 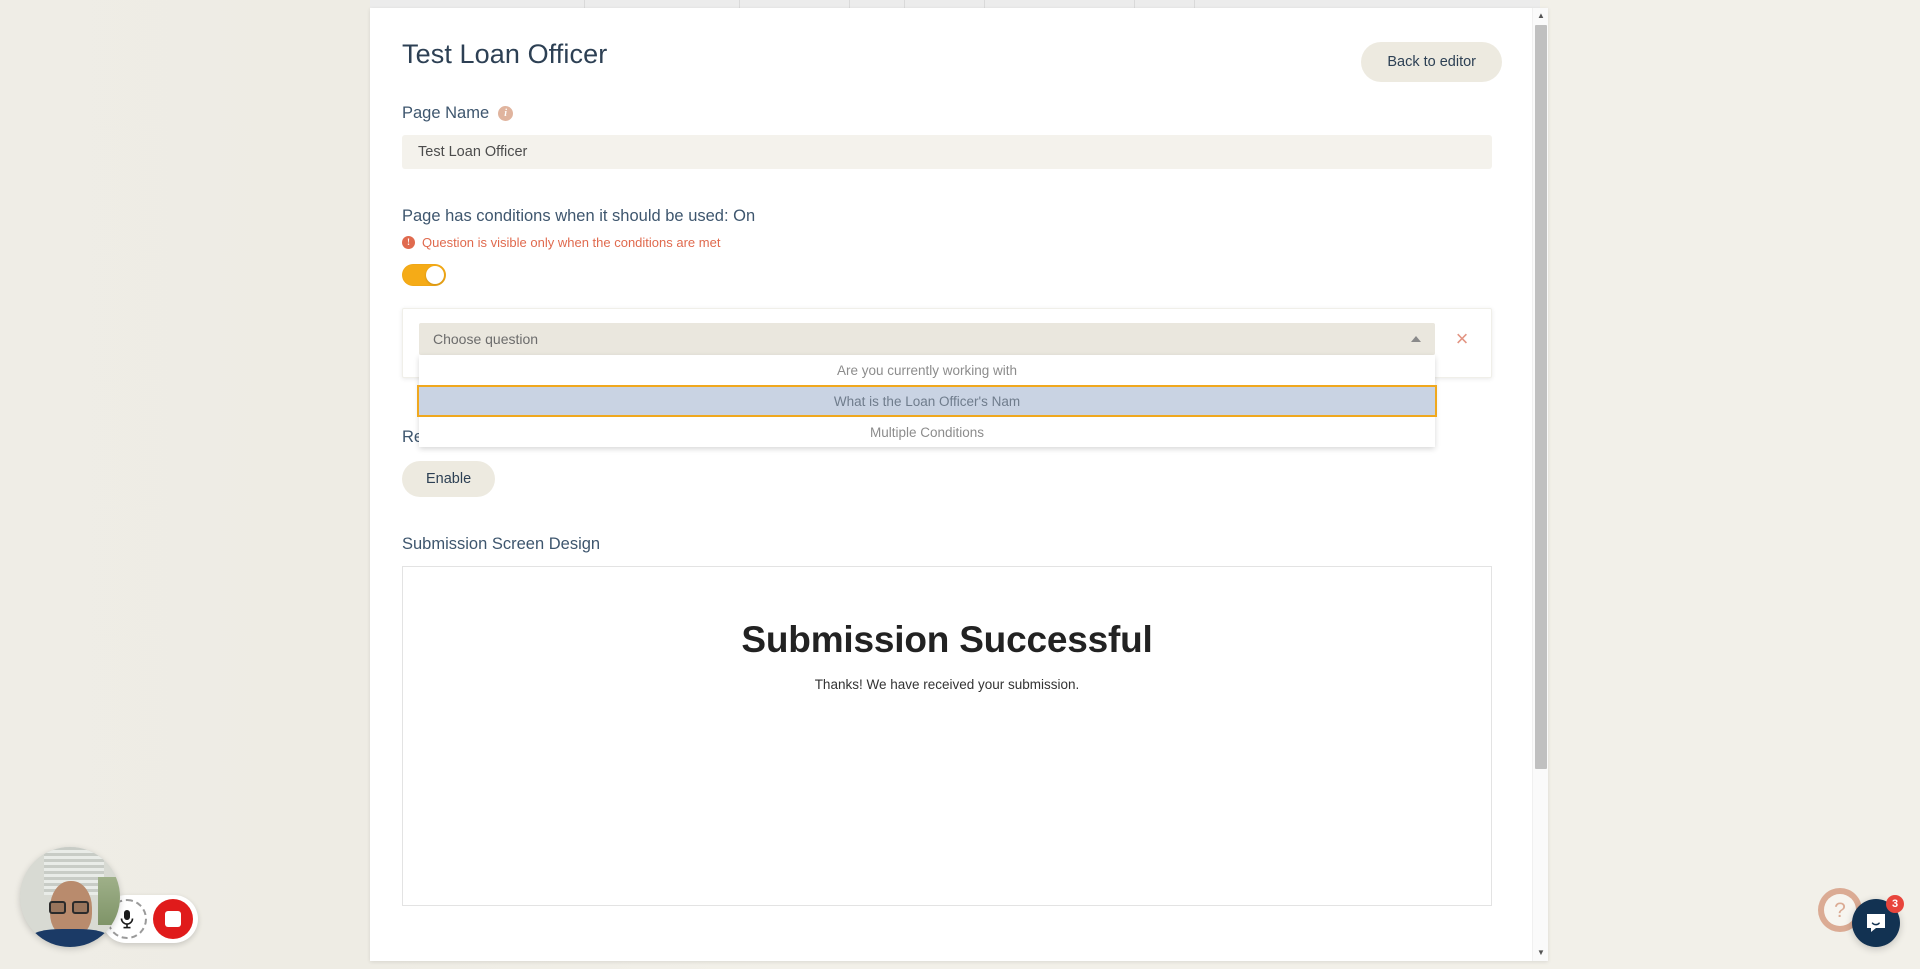 What do you see at coordinates (109, 901) in the screenshot?
I see `webcam-window` at bounding box center [109, 901].